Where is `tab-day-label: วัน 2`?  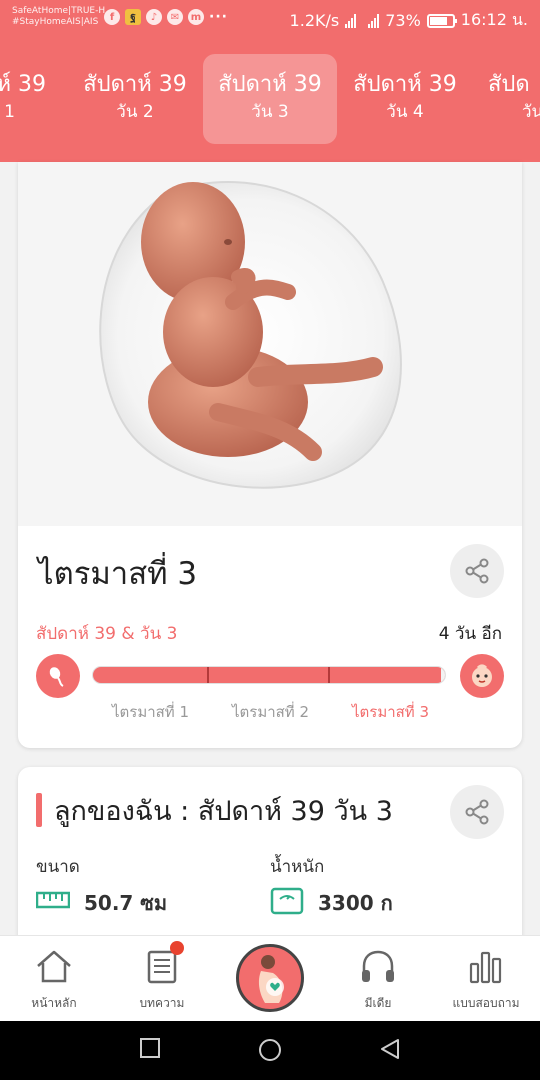
tab-day-label: วัน 2 is located at coordinates (135, 112).